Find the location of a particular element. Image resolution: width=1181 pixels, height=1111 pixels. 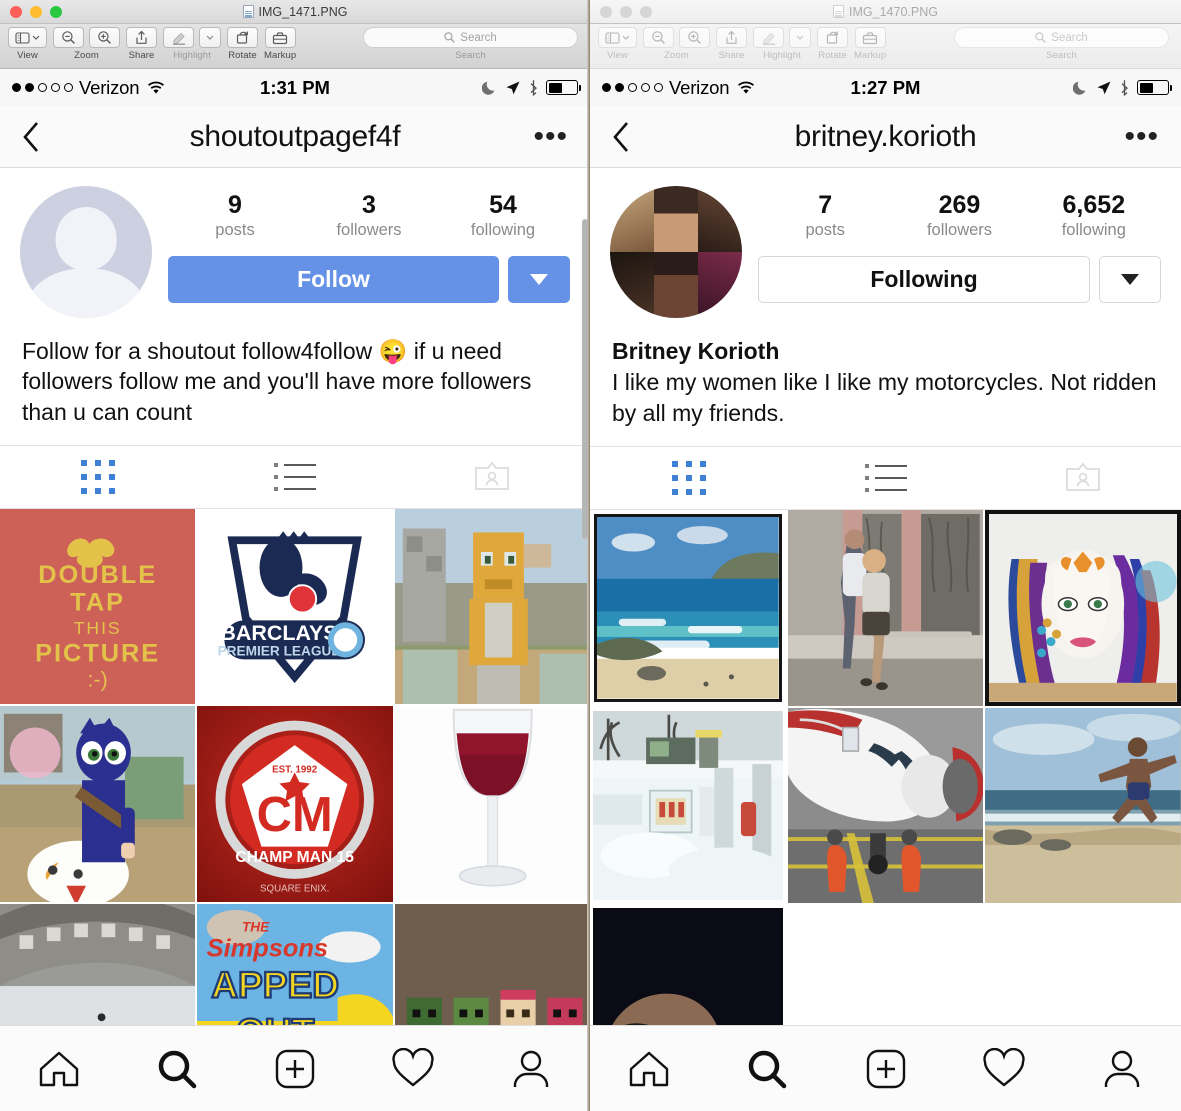

search-group-right: Search Search is located at coordinates (1063, 44).